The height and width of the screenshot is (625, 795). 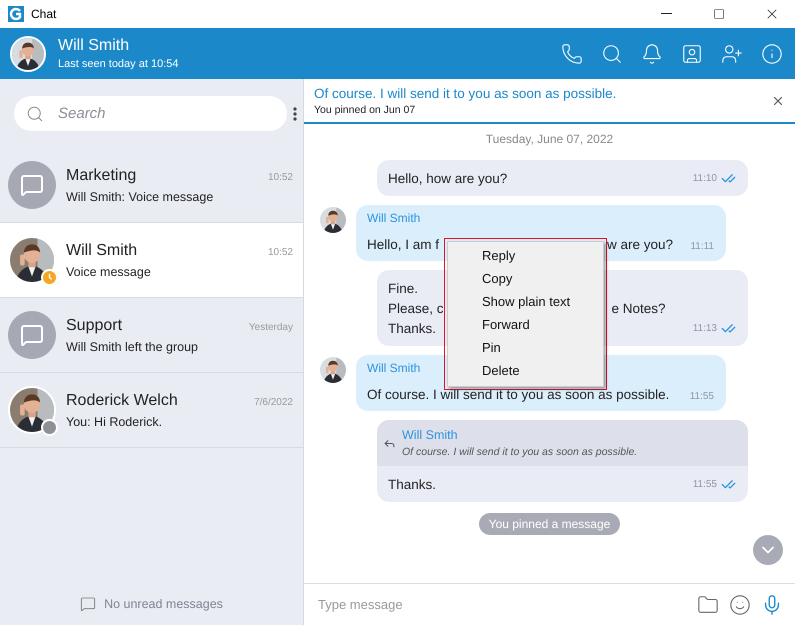 I want to click on chat-time: Yesterday, so click(x=270, y=327).